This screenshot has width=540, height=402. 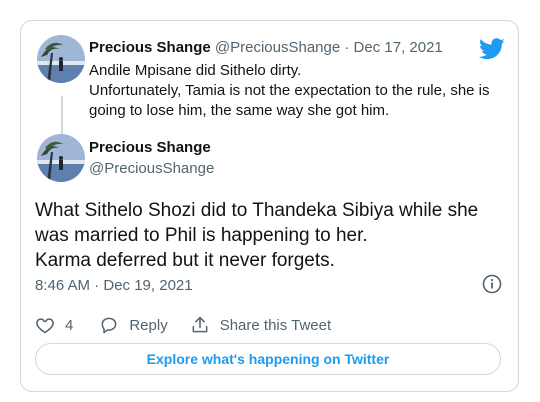 I want to click on twitter-bird-icon, so click(x=492, y=49).